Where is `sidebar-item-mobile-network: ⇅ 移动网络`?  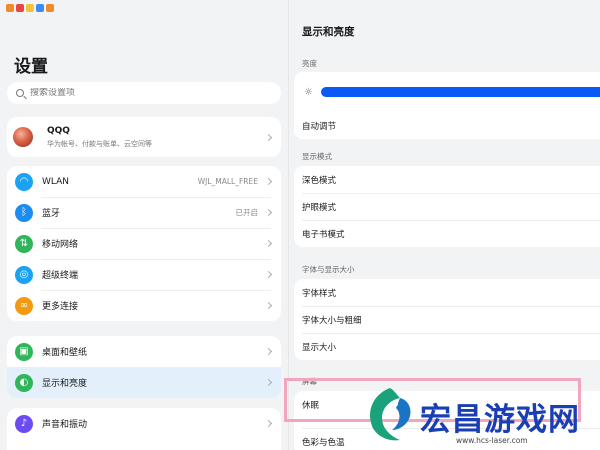
sidebar-item-mobile-network: ⇅ 移动网络 is located at coordinates (144, 243).